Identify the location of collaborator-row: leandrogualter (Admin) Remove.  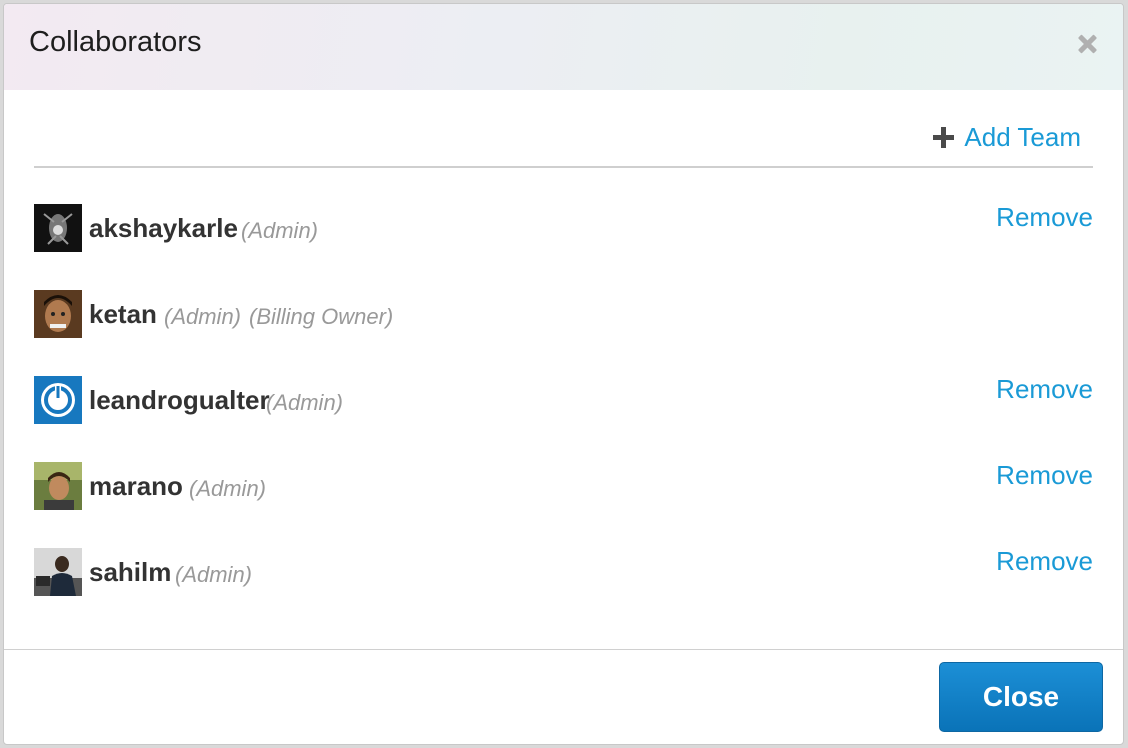
(563, 418).